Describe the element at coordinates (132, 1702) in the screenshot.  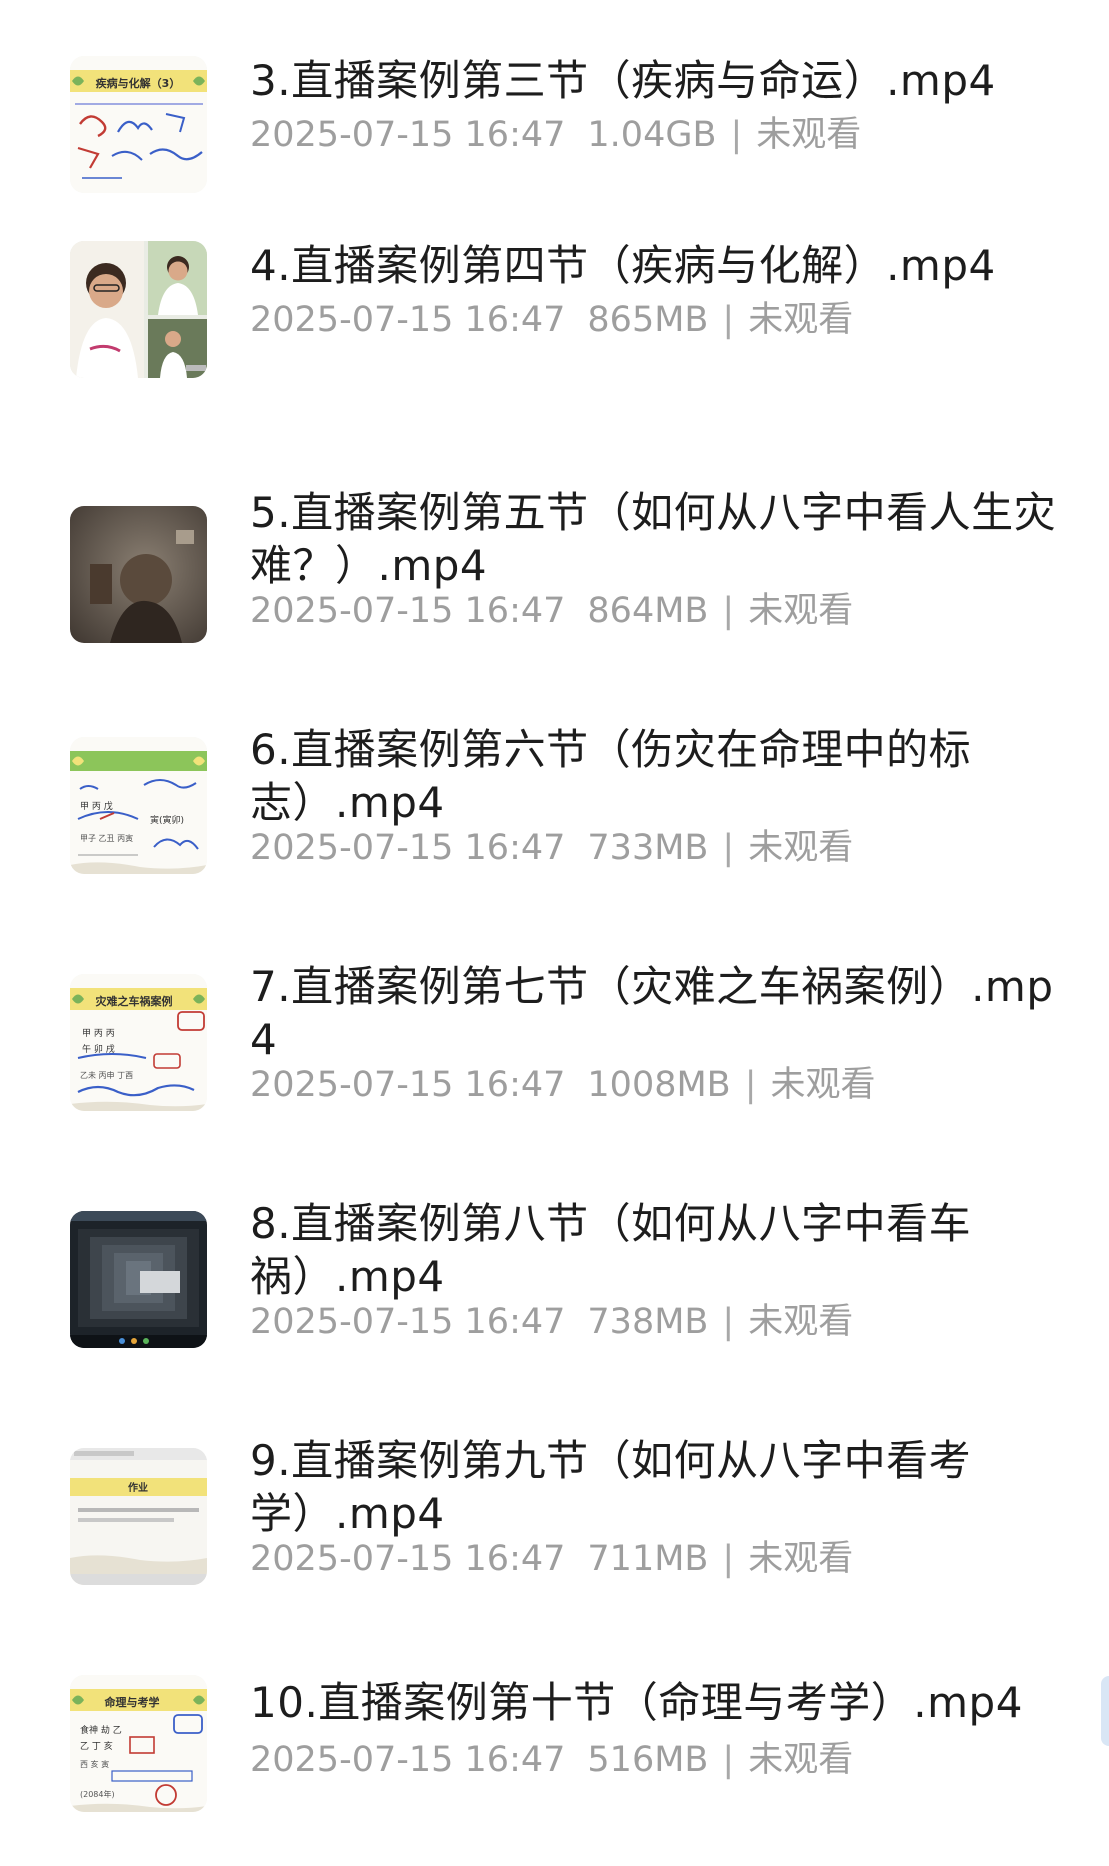
I see `thumb-label: 命理与考学` at that location.